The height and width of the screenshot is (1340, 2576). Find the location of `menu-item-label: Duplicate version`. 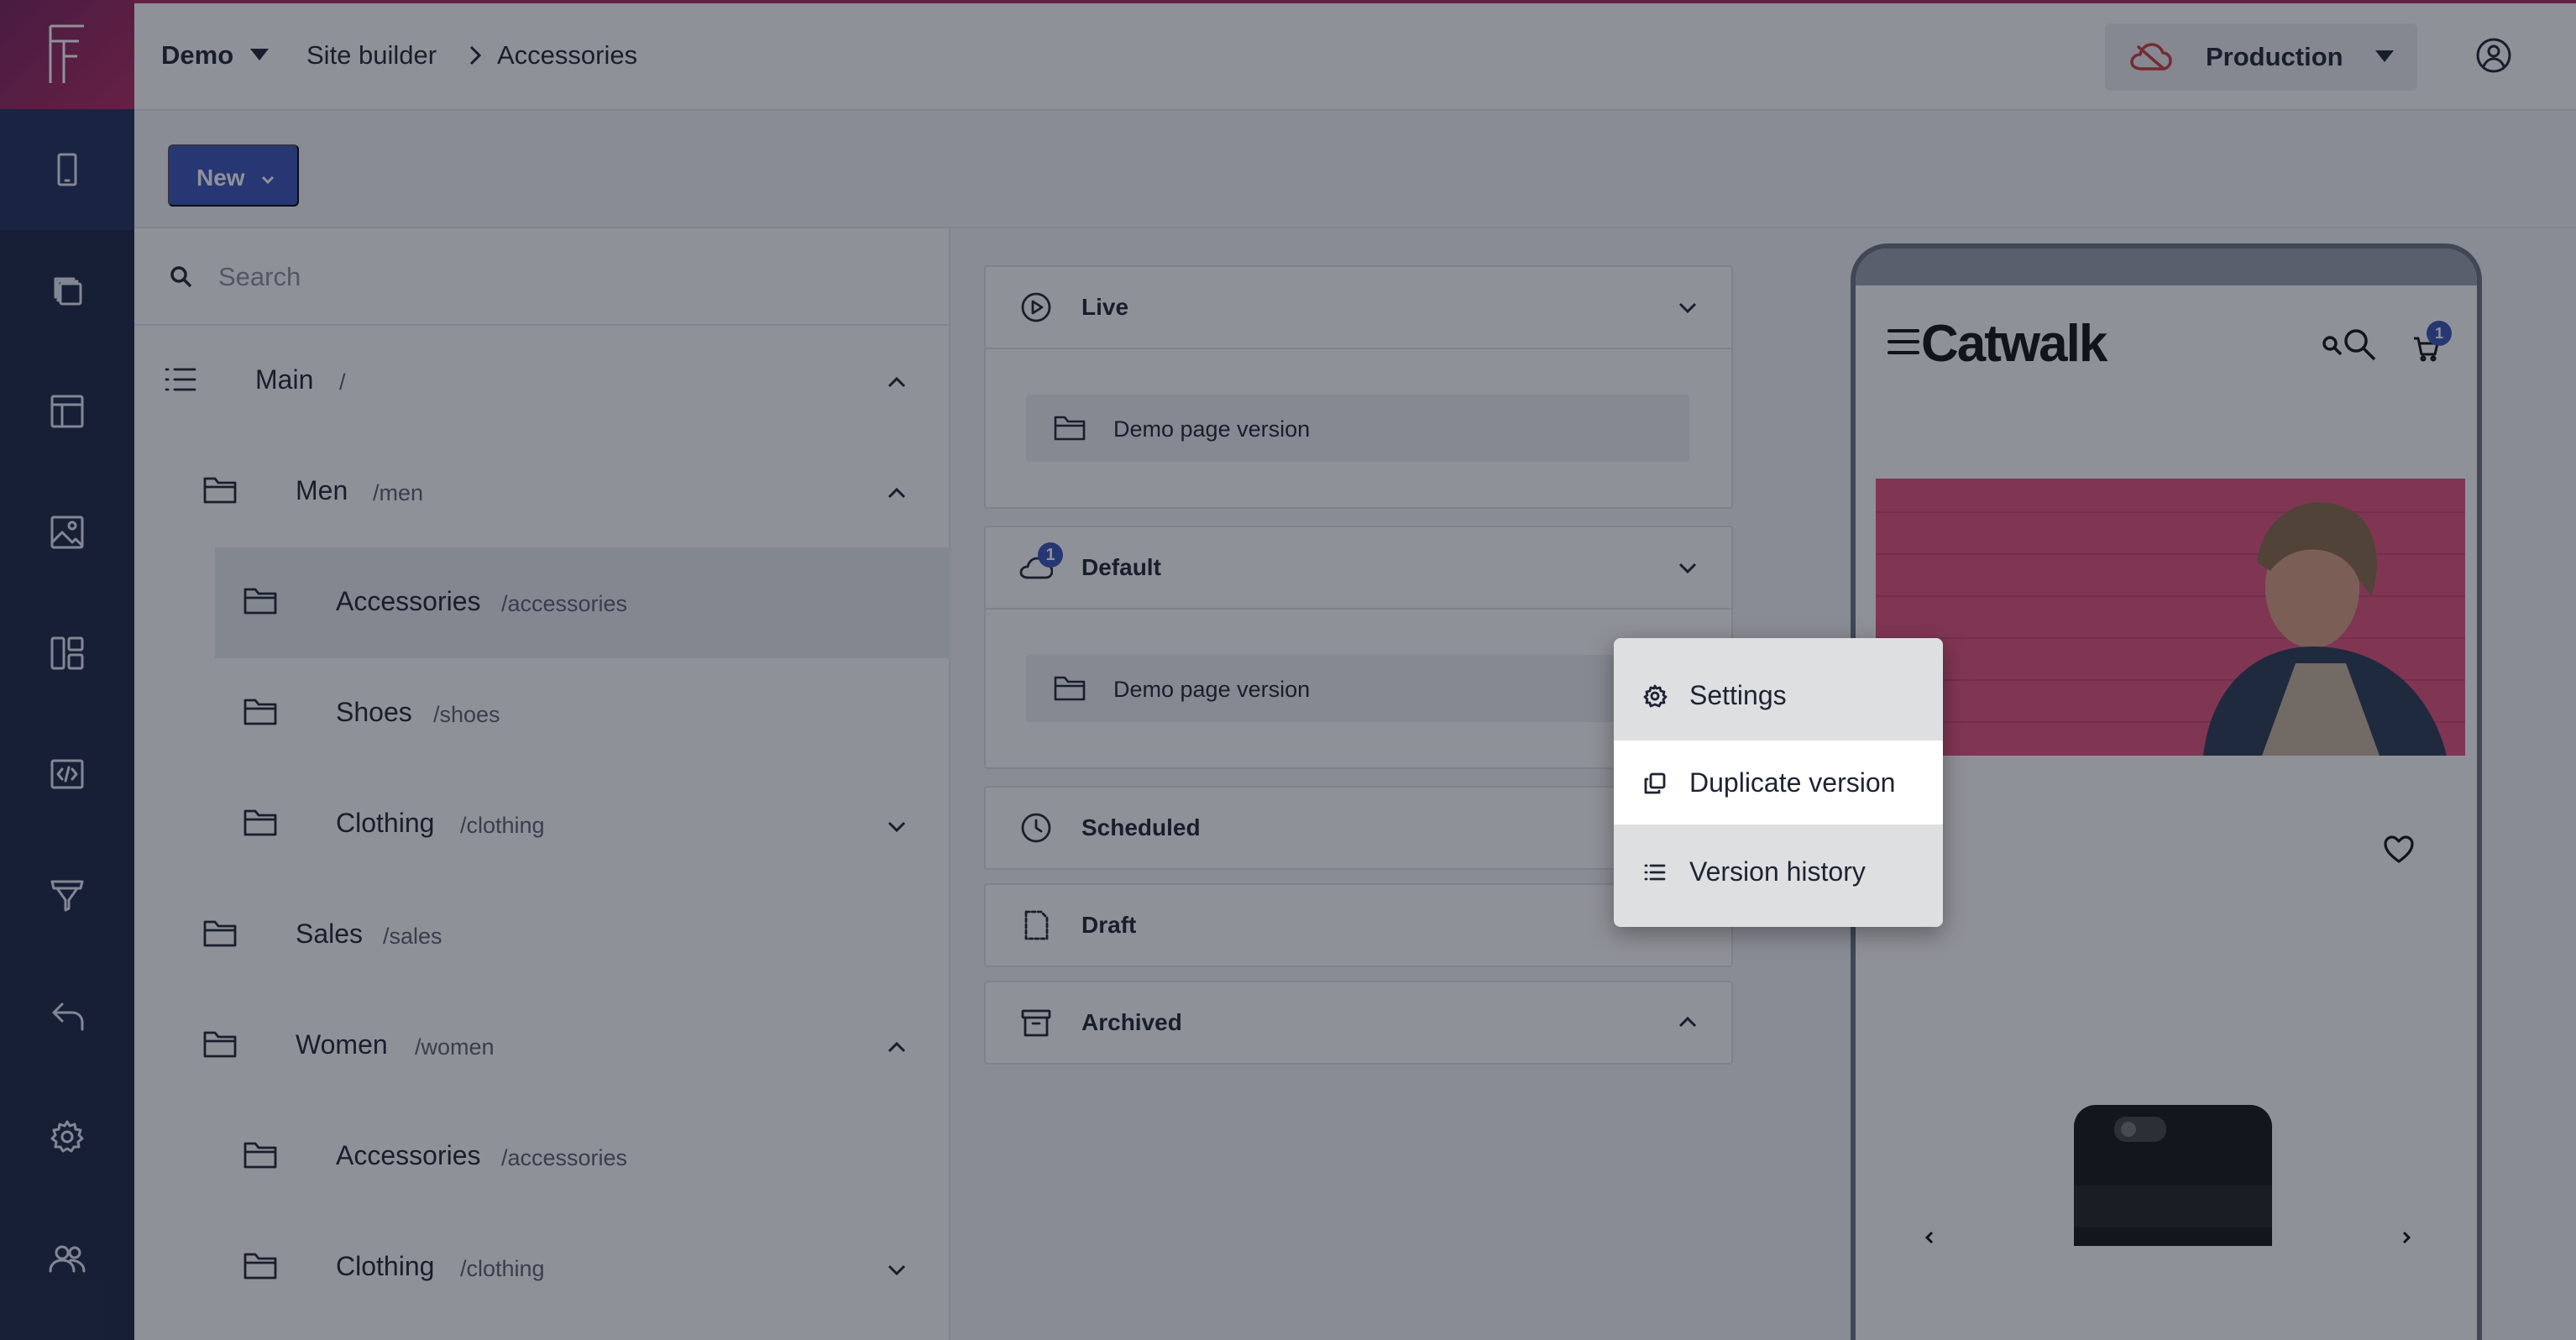

menu-item-label: Duplicate version is located at coordinates (1792, 782).